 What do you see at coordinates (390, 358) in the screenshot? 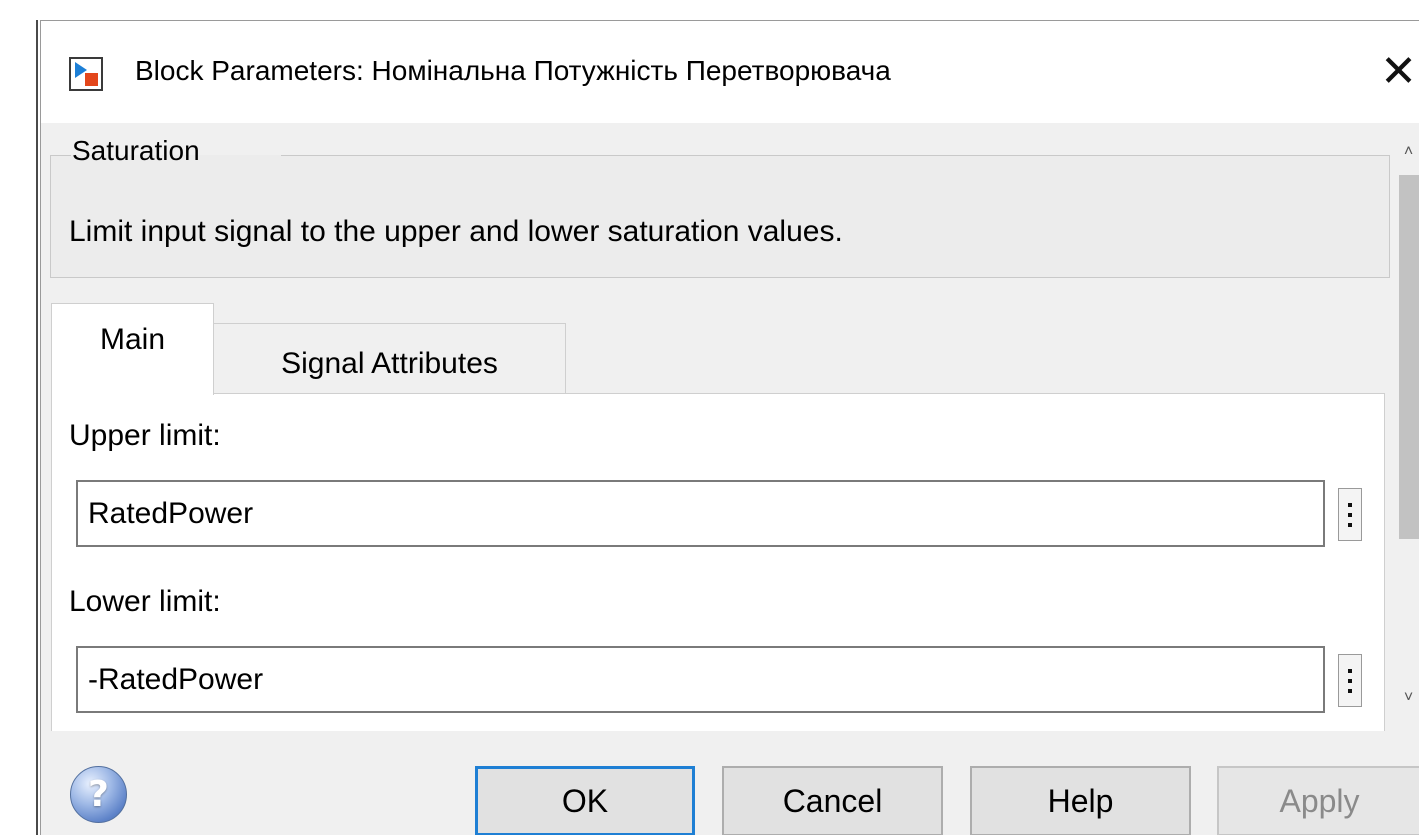
I see `tab-signal-attributes: Signal Attributes` at bounding box center [390, 358].